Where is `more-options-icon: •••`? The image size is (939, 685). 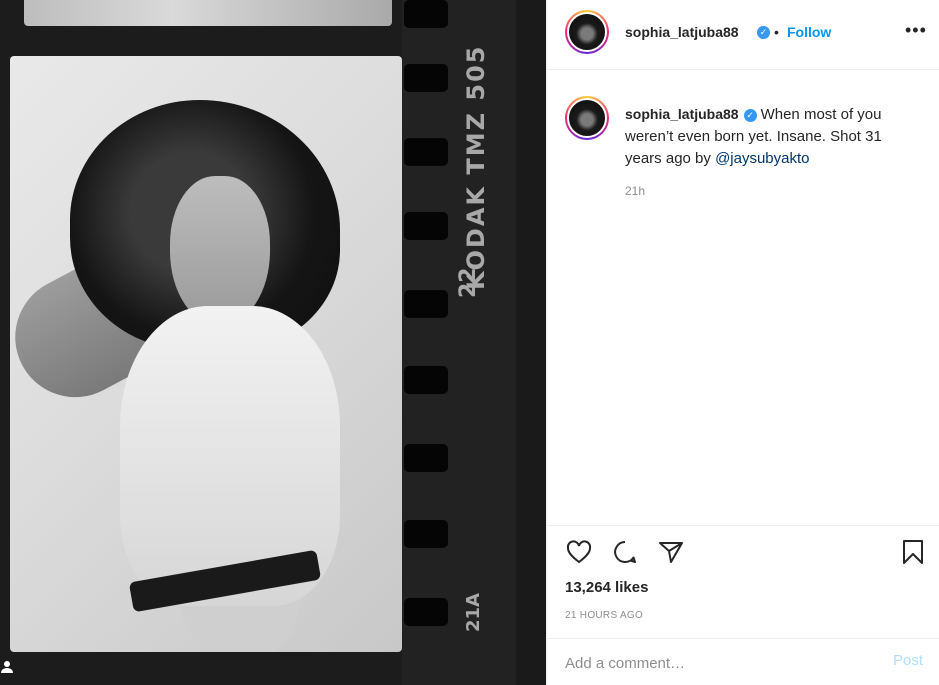
more-options-icon: ••• is located at coordinates (916, 30).